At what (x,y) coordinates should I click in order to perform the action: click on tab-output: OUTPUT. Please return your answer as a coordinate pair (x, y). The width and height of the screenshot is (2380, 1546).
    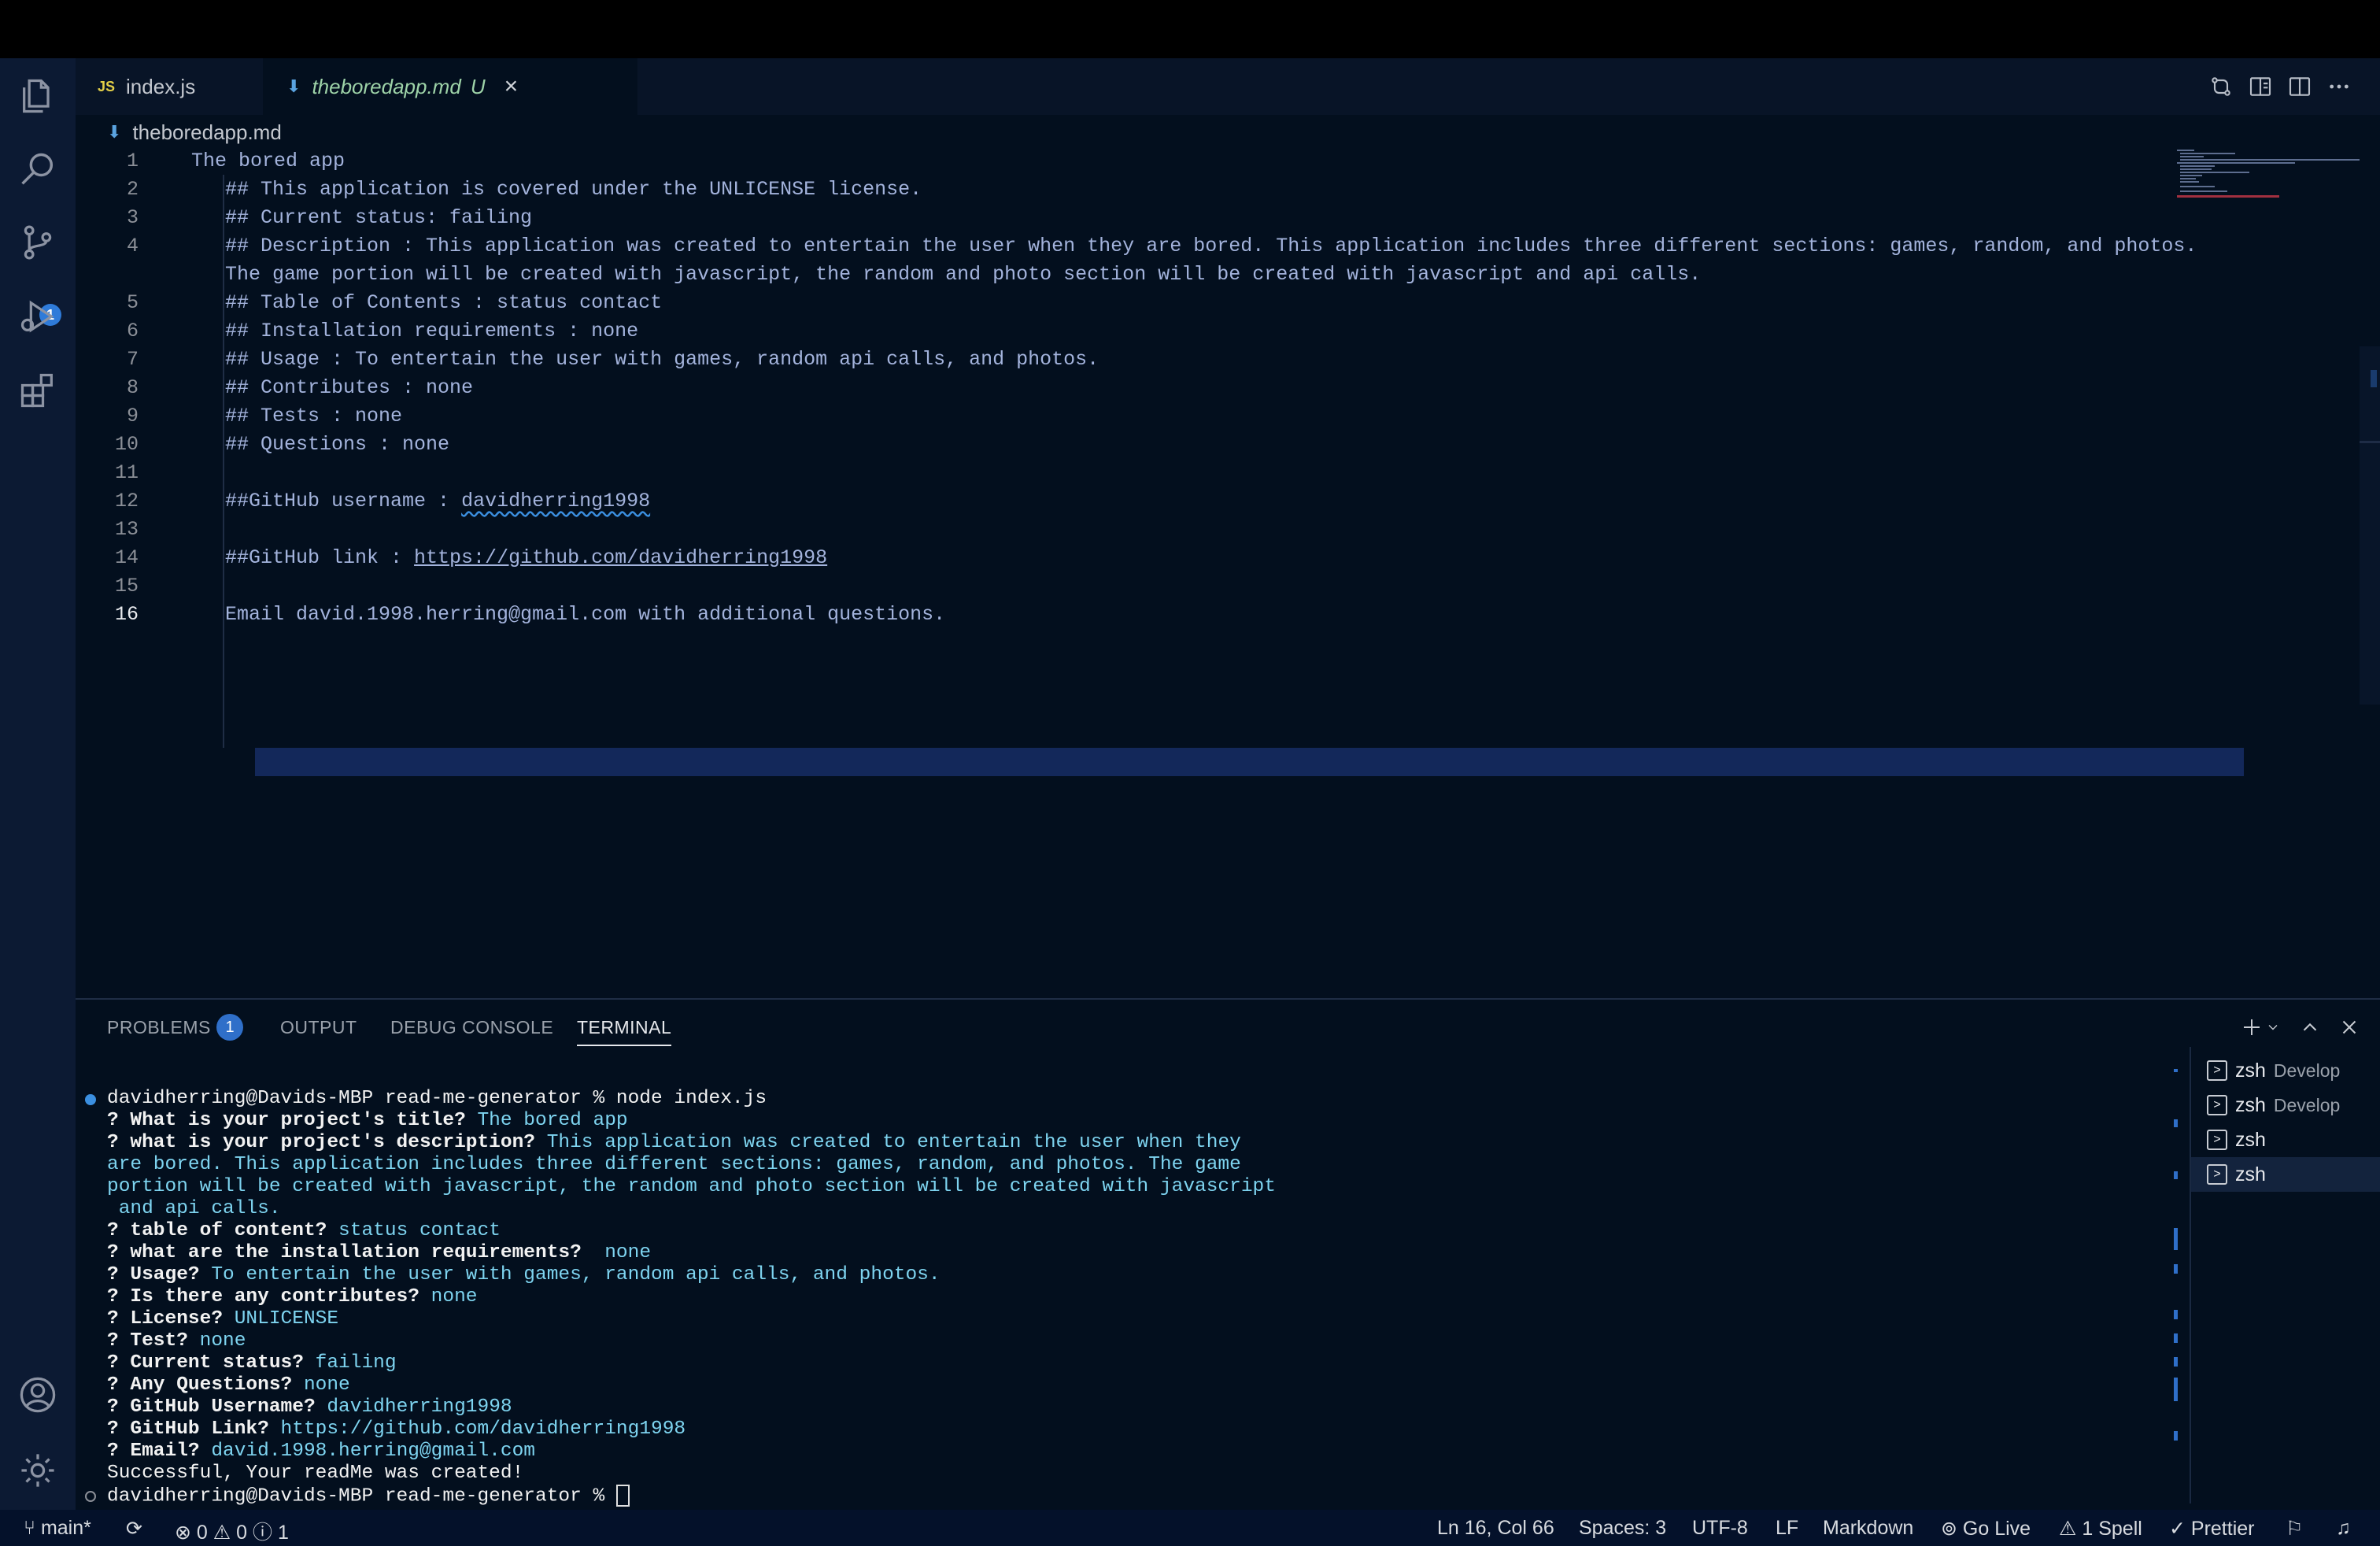
    Looking at the image, I should click on (318, 1027).